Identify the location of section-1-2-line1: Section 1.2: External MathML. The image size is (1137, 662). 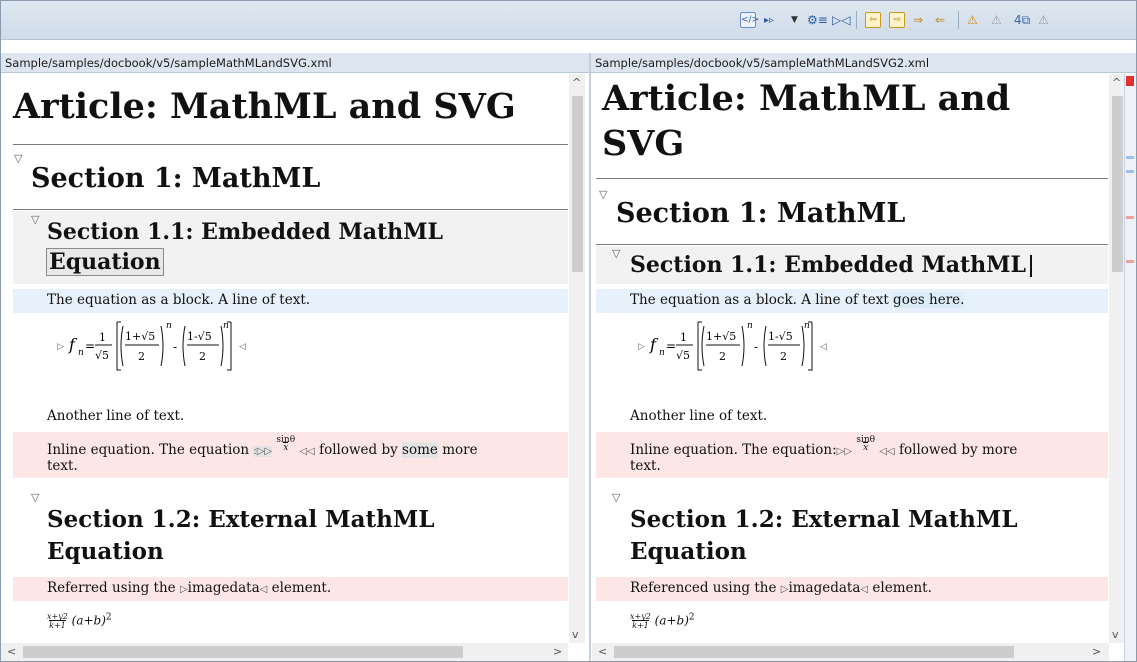
(241, 519).